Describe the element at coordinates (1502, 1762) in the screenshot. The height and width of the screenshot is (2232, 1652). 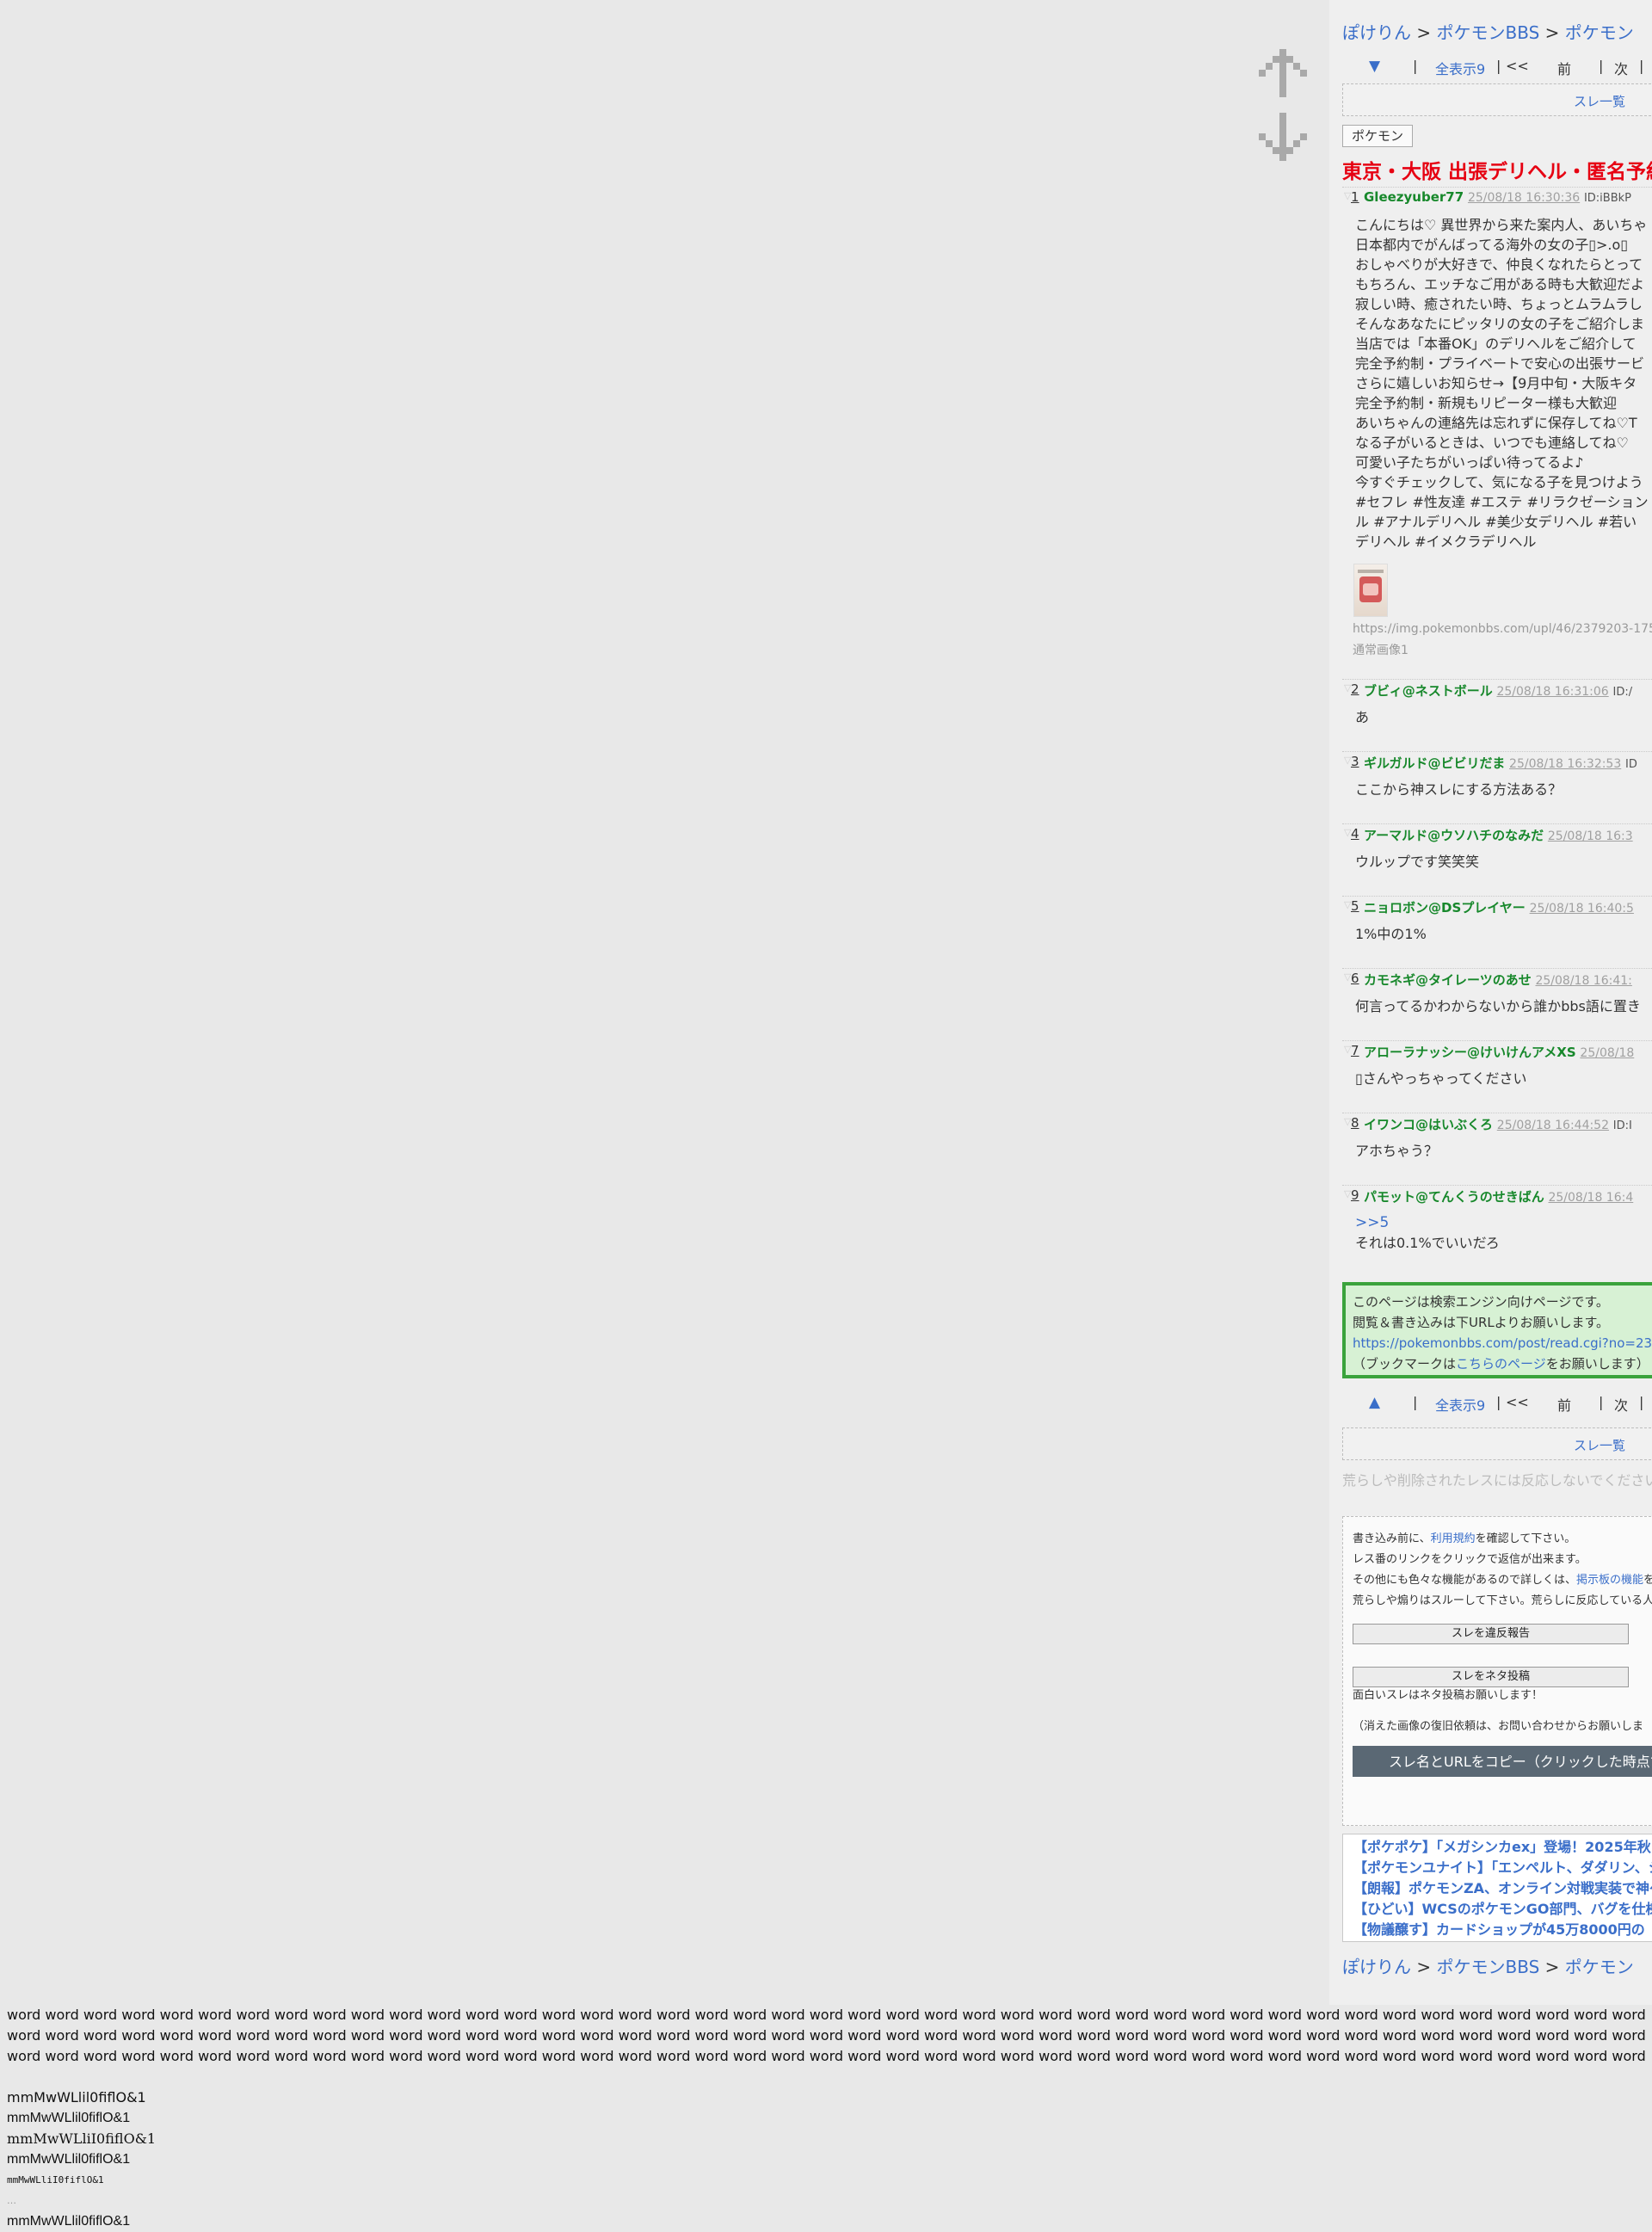
I see `copy-title-url-button: スレ名とURLをコピー（クリックした時点で` at that location.